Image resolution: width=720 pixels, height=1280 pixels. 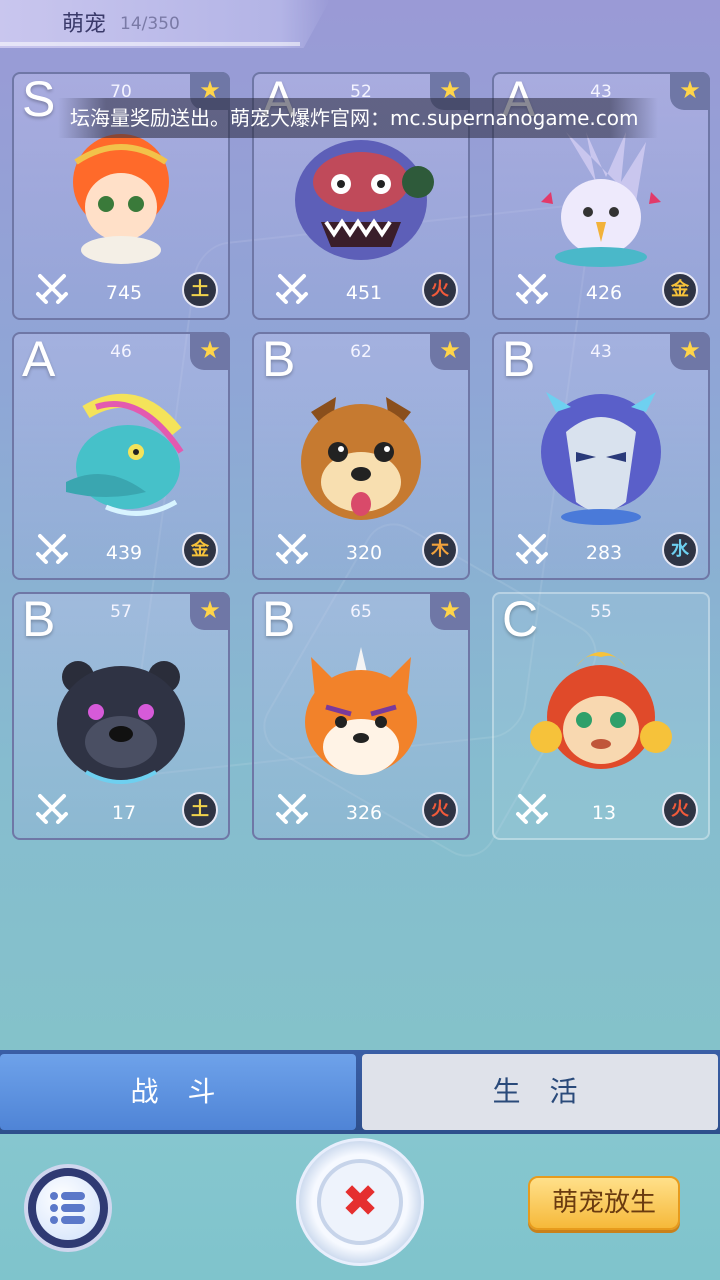 I want to click on close-icon: ✖, so click(x=360, y=1201).